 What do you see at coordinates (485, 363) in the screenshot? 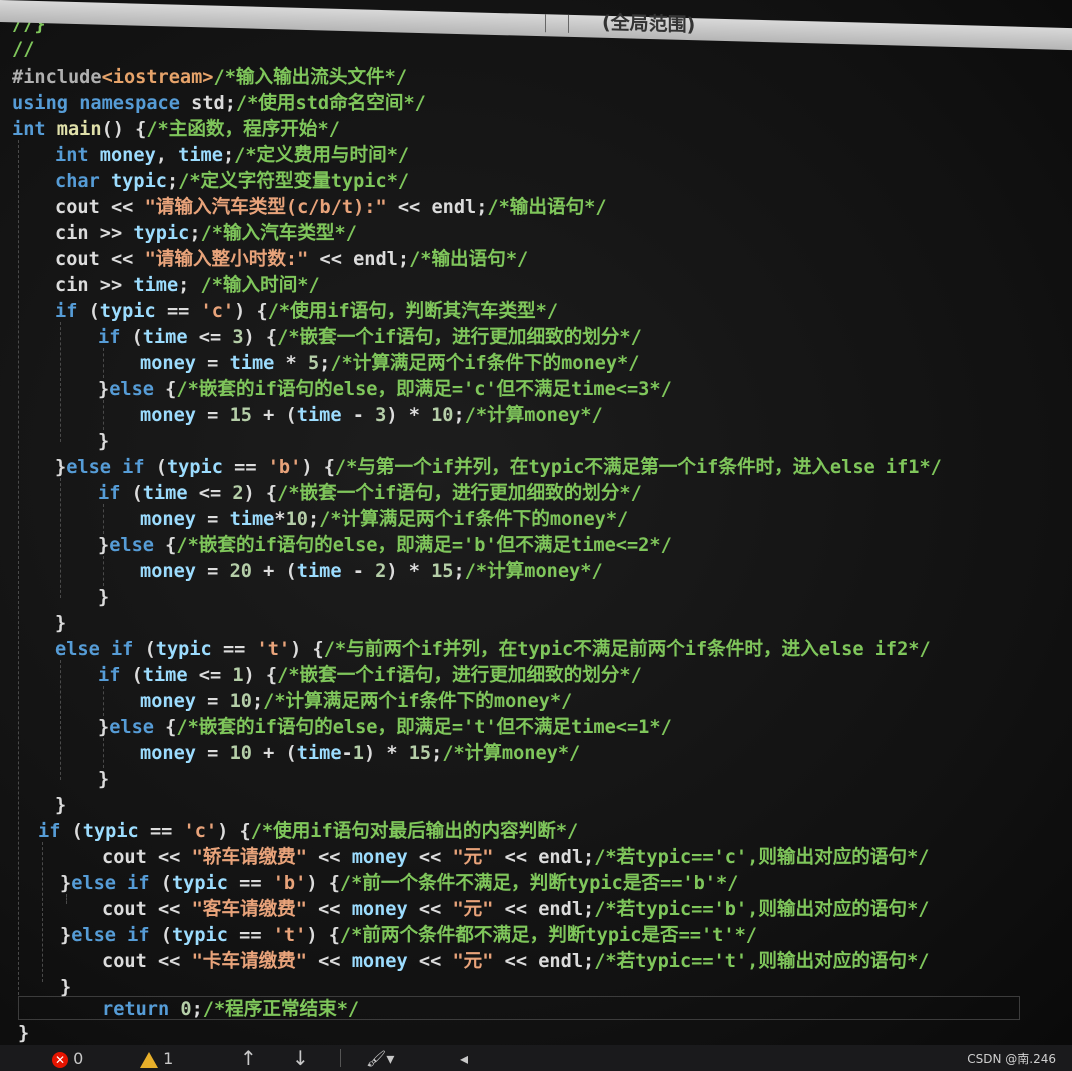
I see `code-token: /*计算满足两个if条件下的money*/` at bounding box center [485, 363].